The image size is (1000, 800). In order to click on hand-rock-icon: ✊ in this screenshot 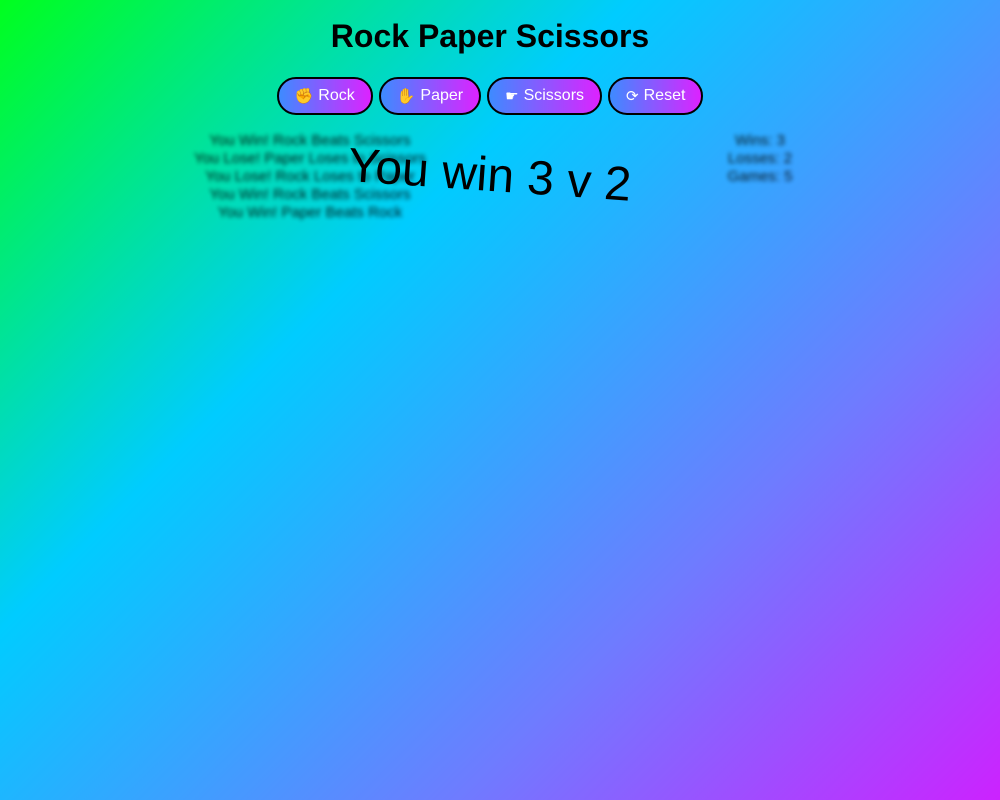, I will do `click(304, 96)`.